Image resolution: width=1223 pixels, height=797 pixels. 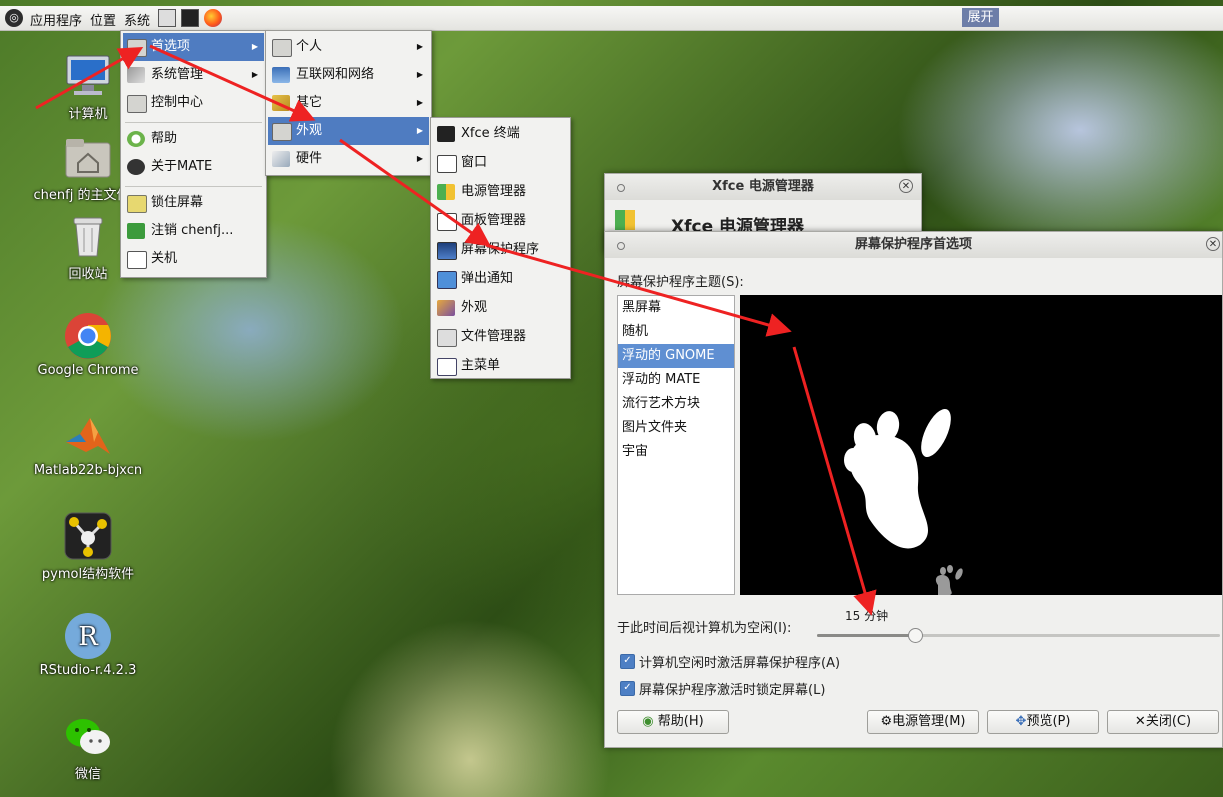 I want to click on window-titlebar: 屏幕保护程序首选项, so click(x=913, y=245).